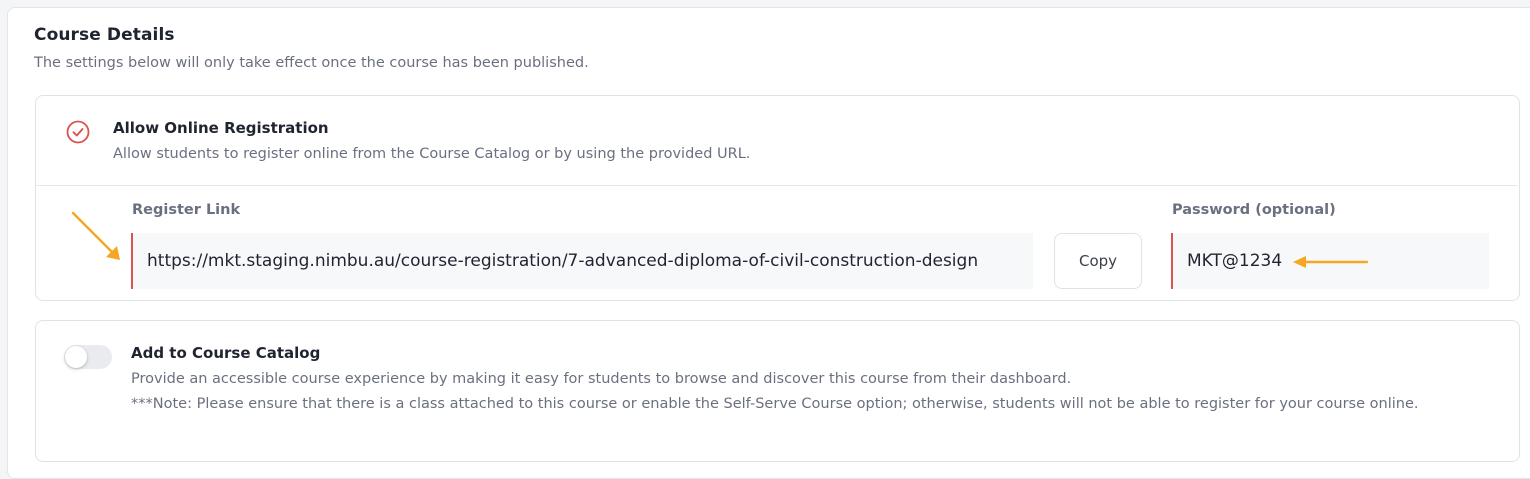  What do you see at coordinates (186, 210) in the screenshot?
I see `register-link-label: Register Link` at bounding box center [186, 210].